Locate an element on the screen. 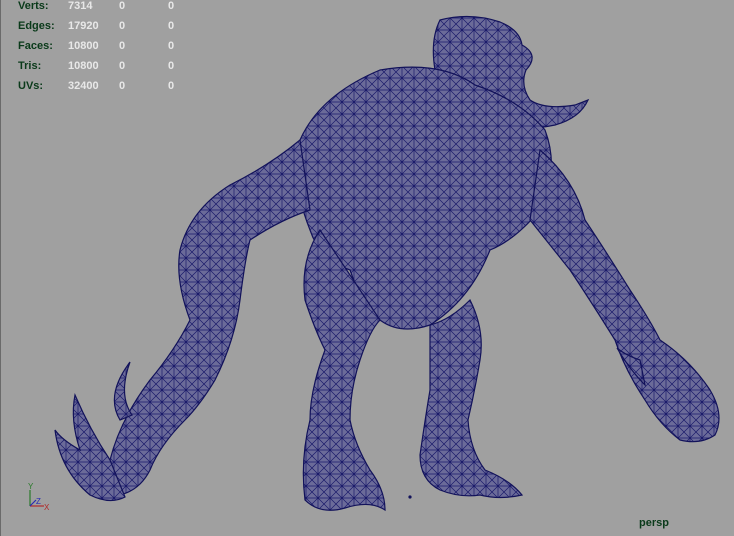  hud-value: 17920 is located at coordinates (83, 26).